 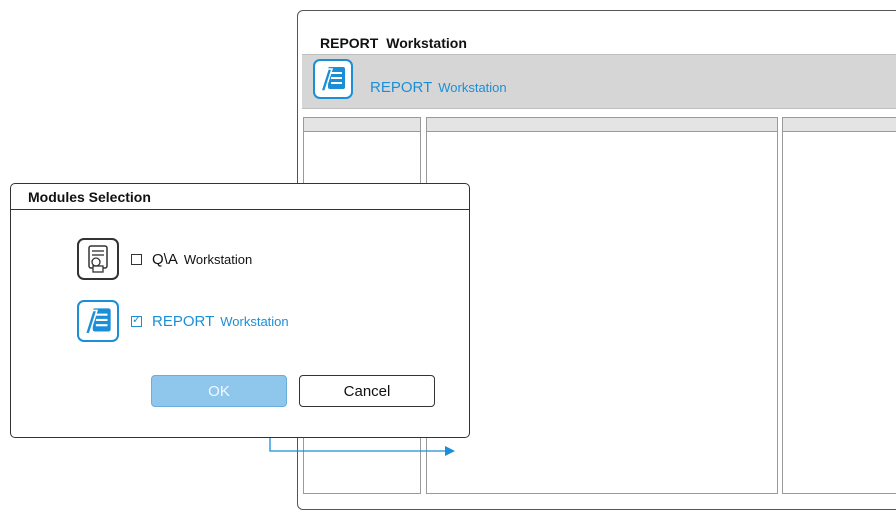 What do you see at coordinates (218, 259) in the screenshot?
I see `qa-module-sub: Workstation` at bounding box center [218, 259].